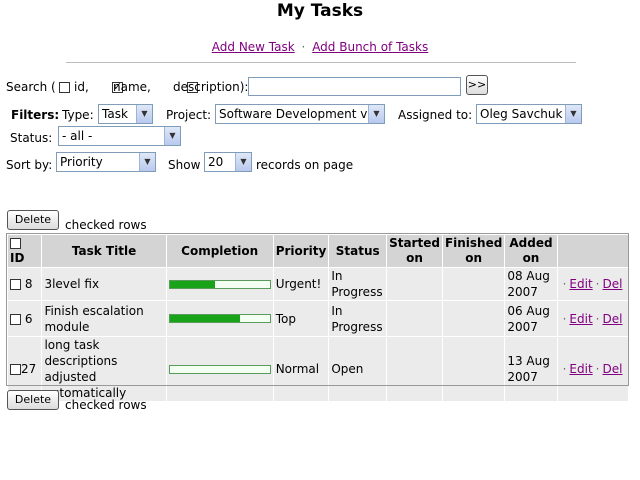  I want to click on status-select: - all - ▼, so click(119, 136).